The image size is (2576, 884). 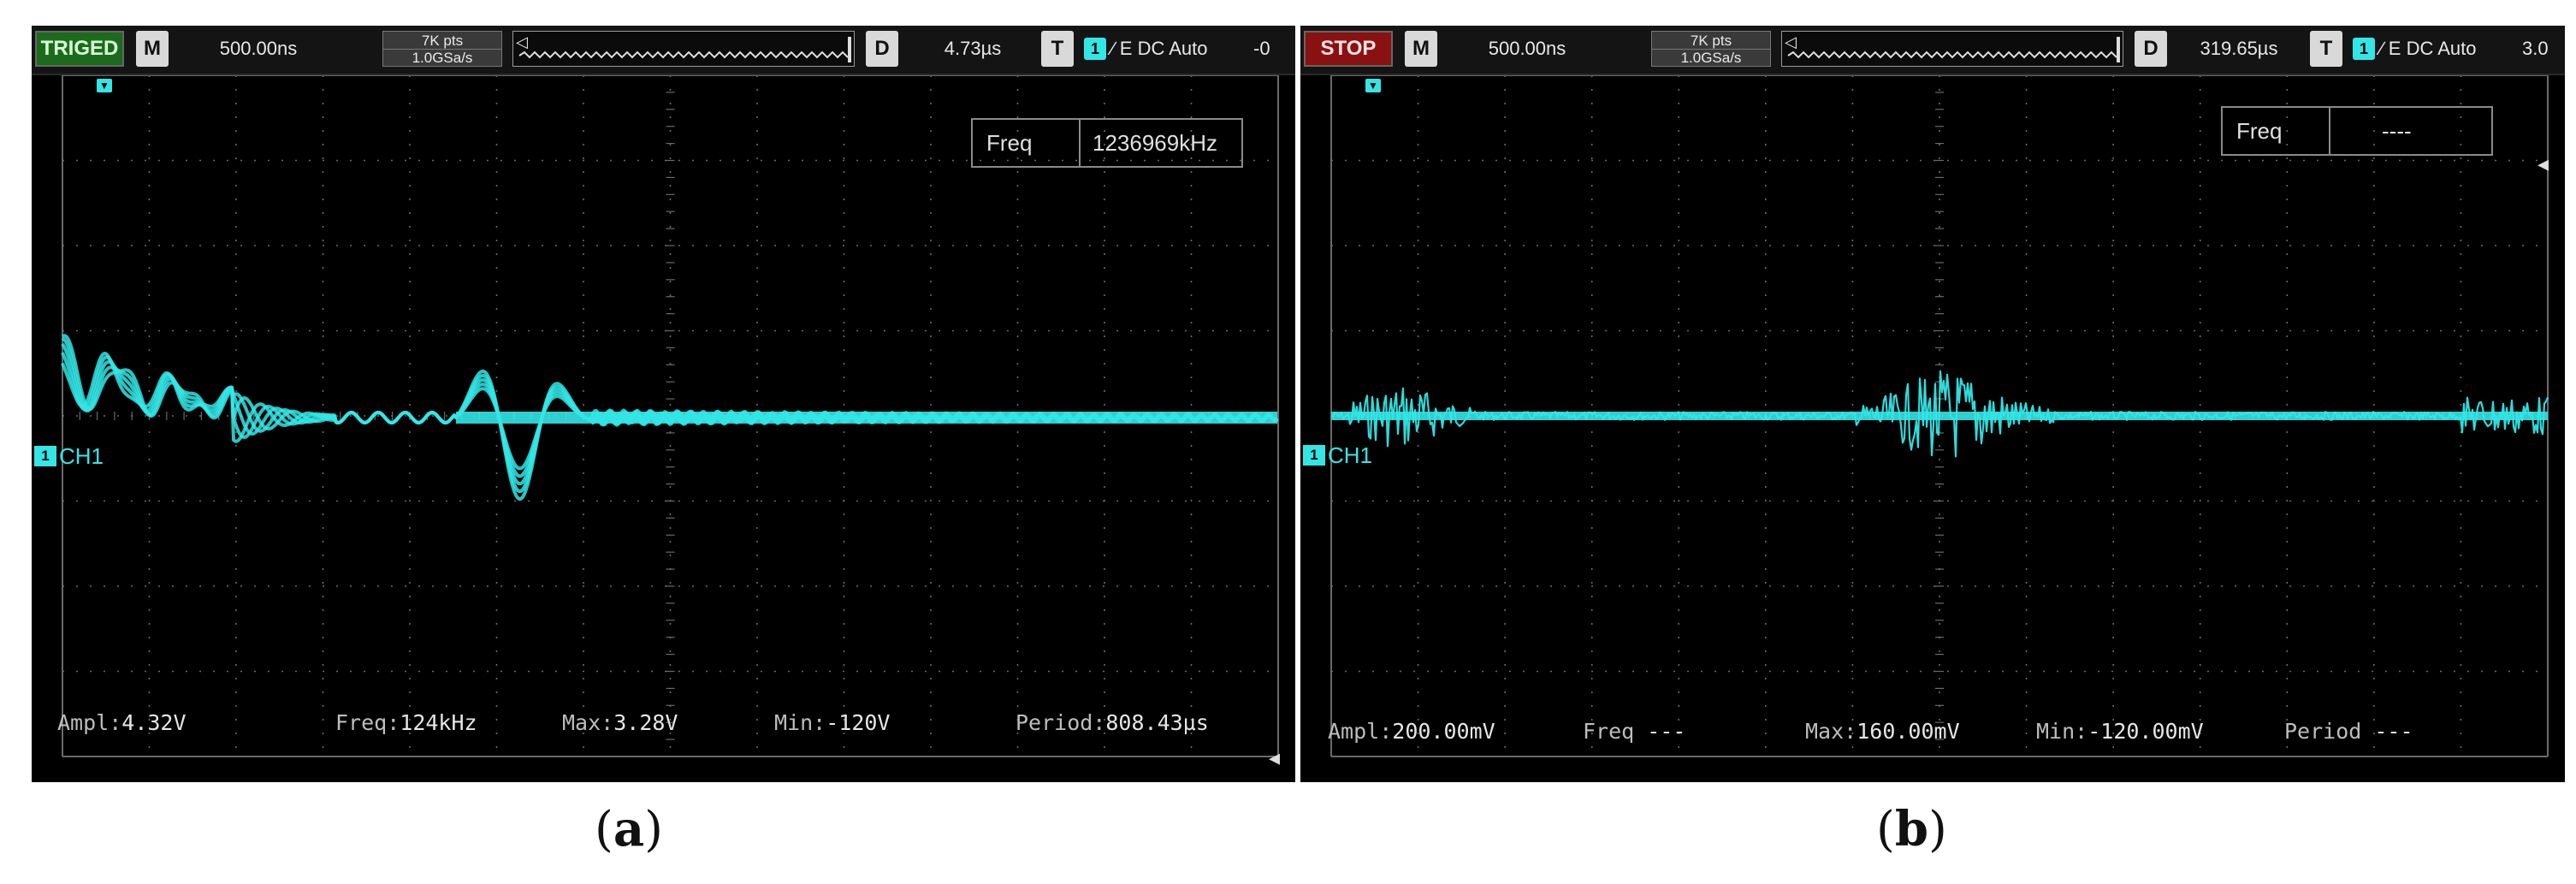 What do you see at coordinates (973, 49) in the screenshot?
I see `delay-value: 4.73µs` at bounding box center [973, 49].